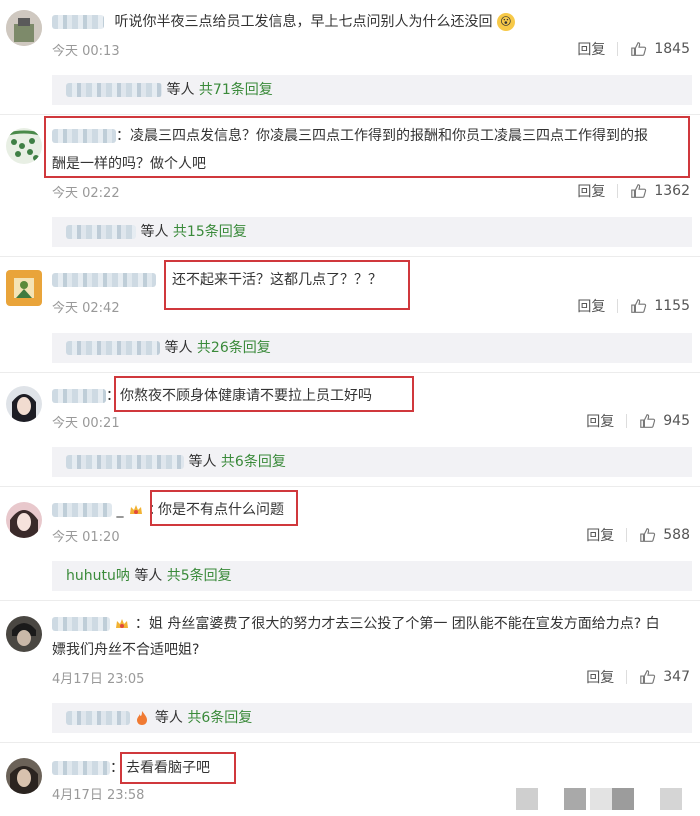 The image size is (700, 816). Describe the element at coordinates (372, 576) in the screenshot. I see `reply-summary: huhutu呐 等人 共5条回复` at that location.